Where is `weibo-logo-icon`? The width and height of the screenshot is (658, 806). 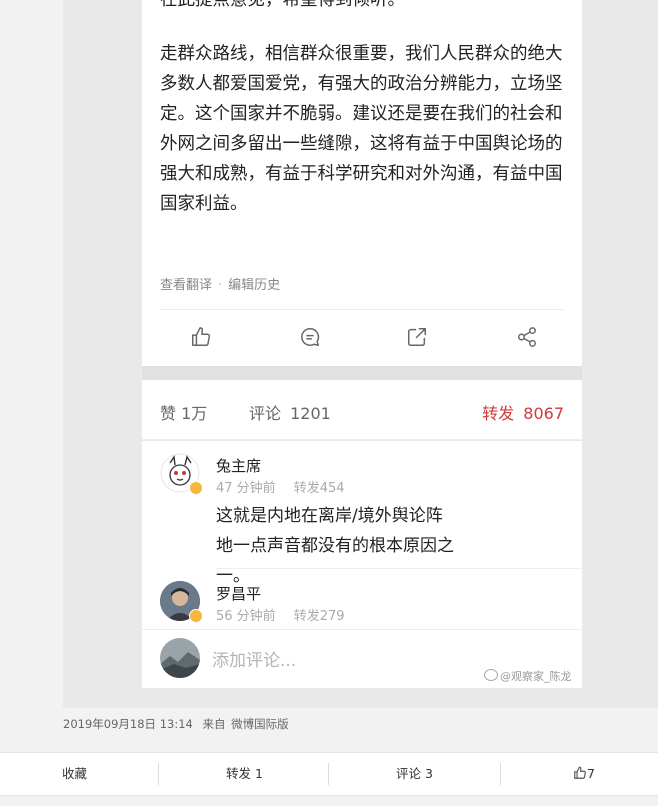 weibo-logo-icon is located at coordinates (491, 675).